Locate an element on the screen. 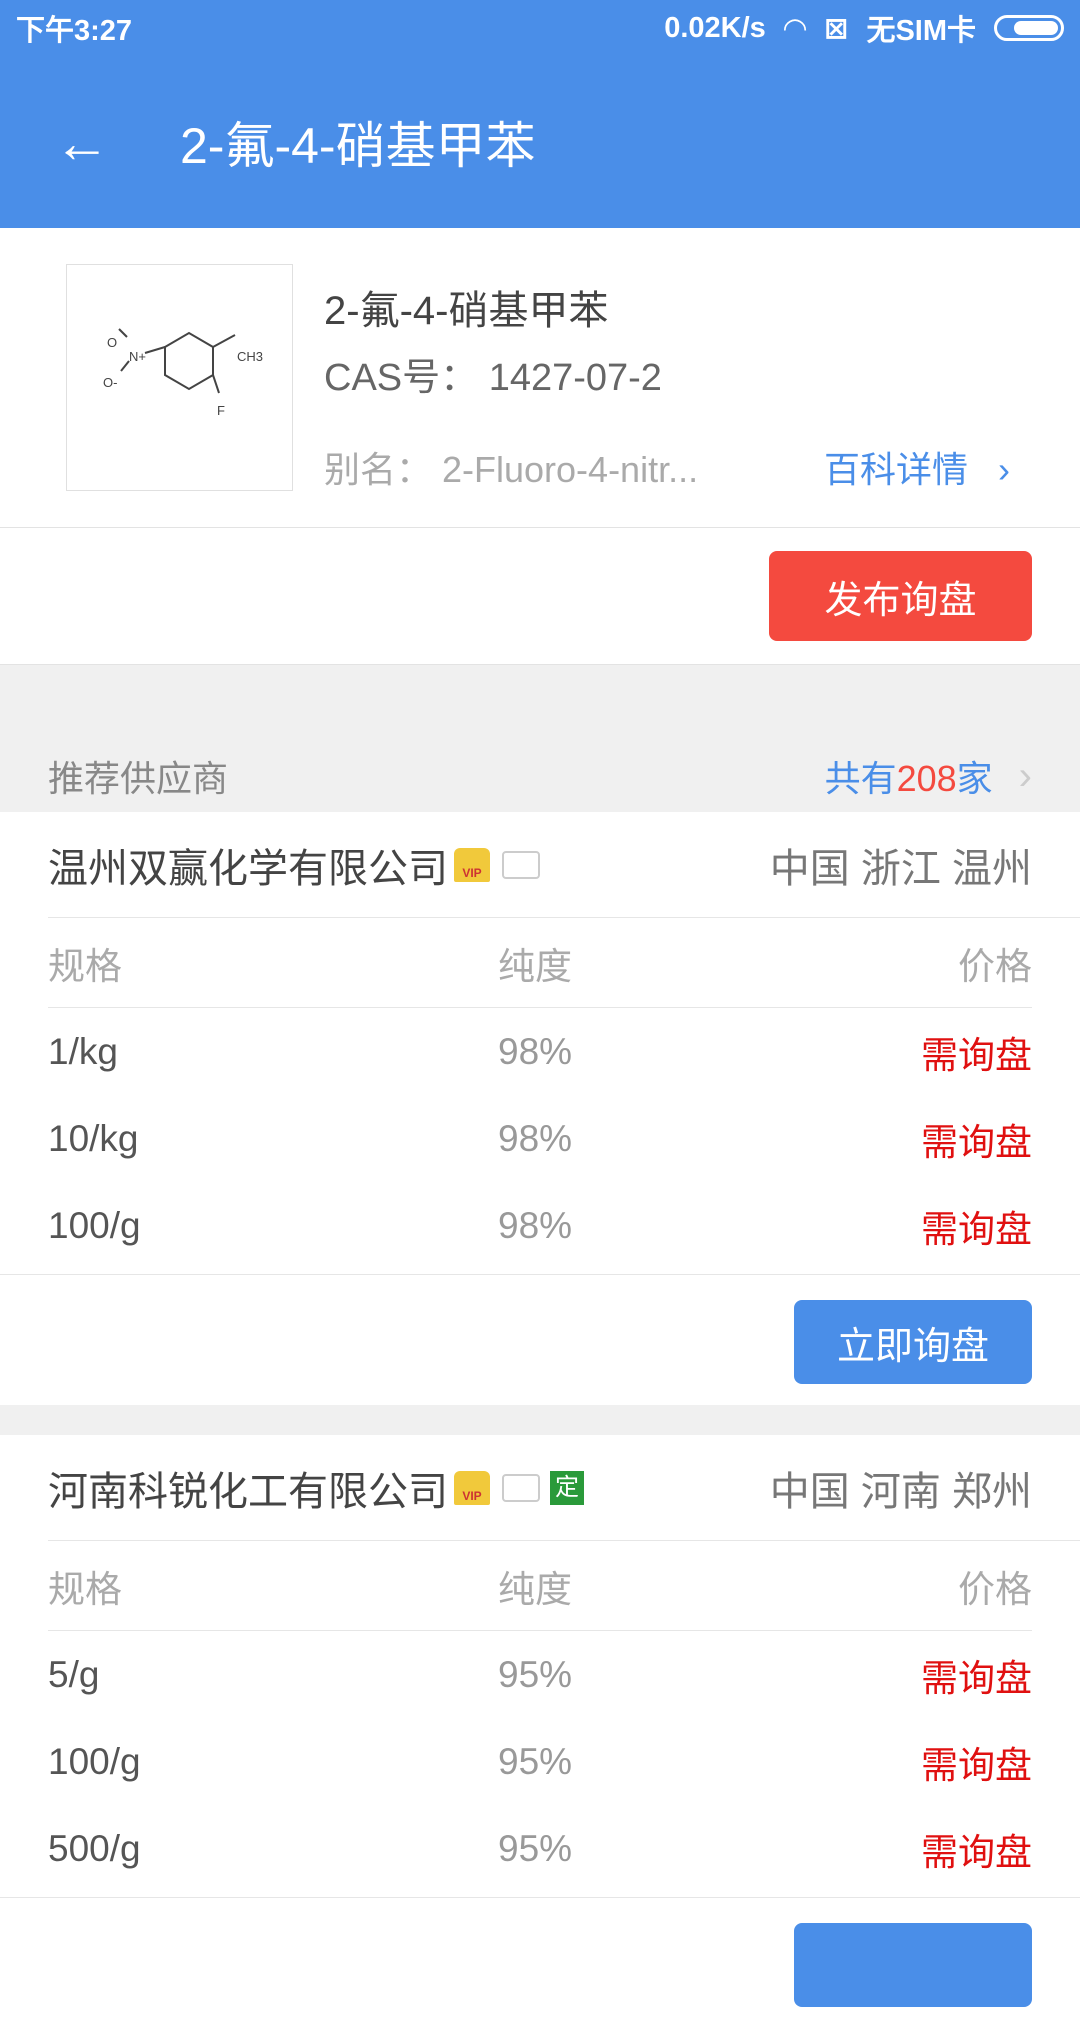 This screenshot has width=1080, height=2030. encyclopedia-label: 百科详情 is located at coordinates (896, 469).